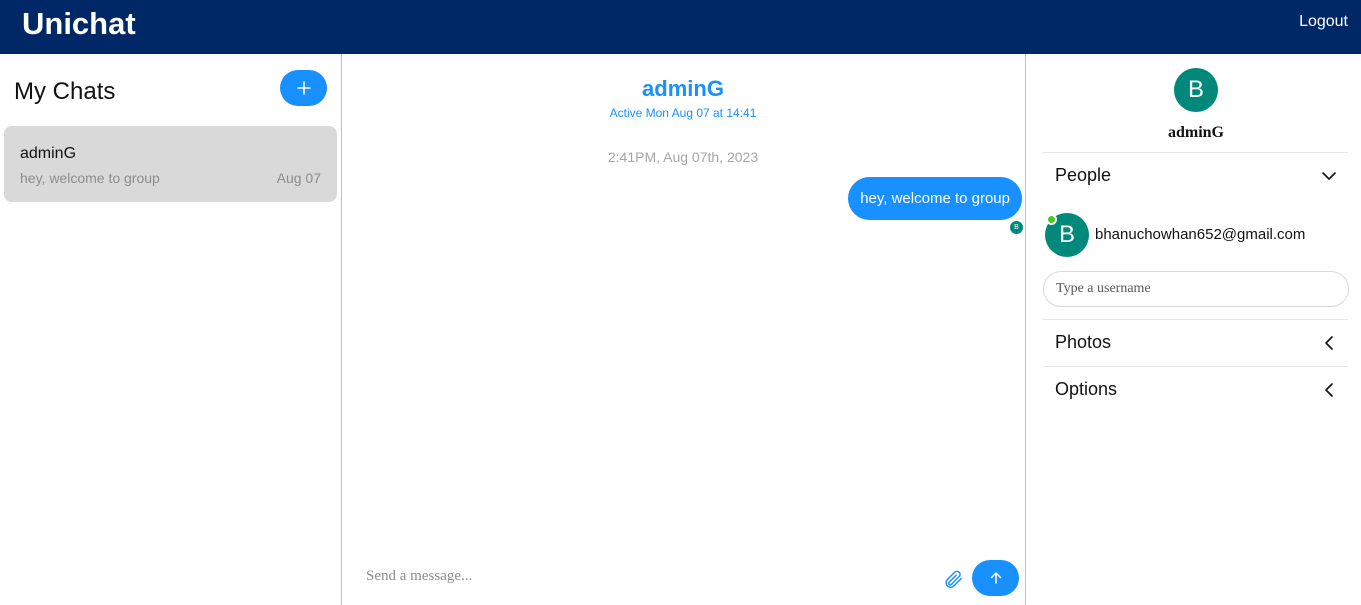  What do you see at coordinates (683, 88) in the screenshot?
I see `chat-title: adminG` at bounding box center [683, 88].